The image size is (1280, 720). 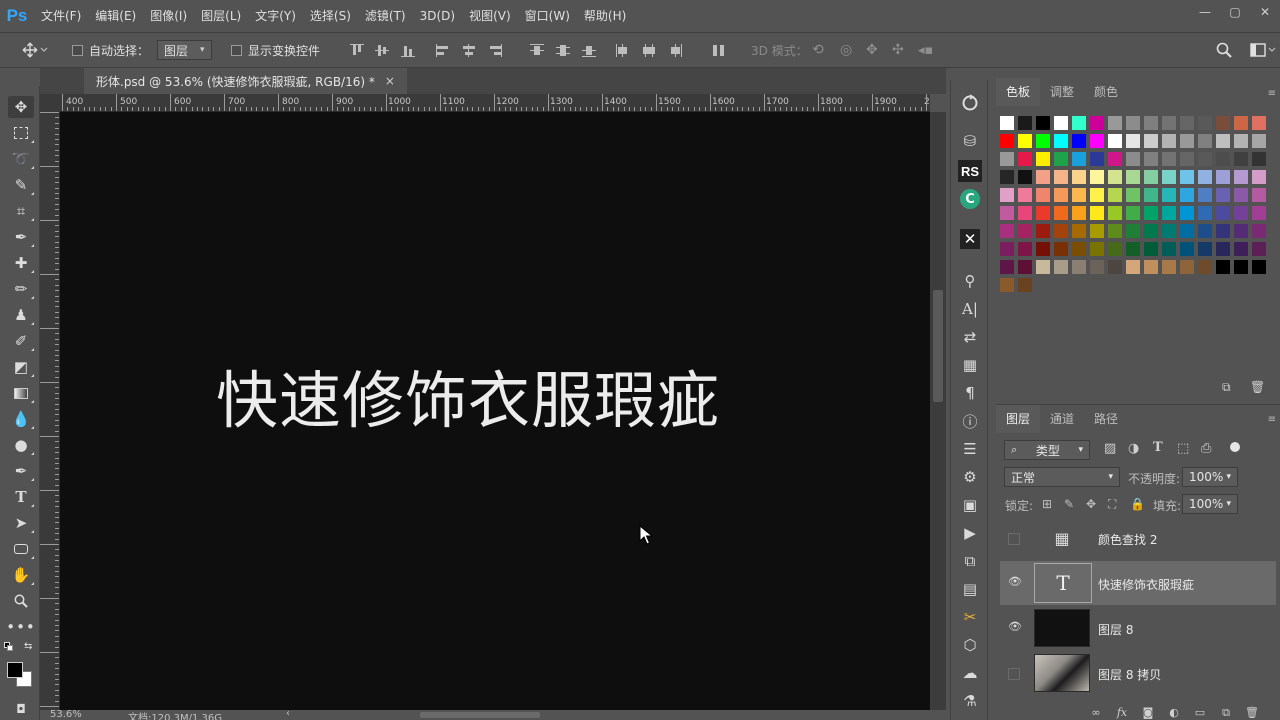 What do you see at coordinates (1158, 447) in the screenshot?
I see `filter-type-layer-icon: T` at bounding box center [1158, 447].